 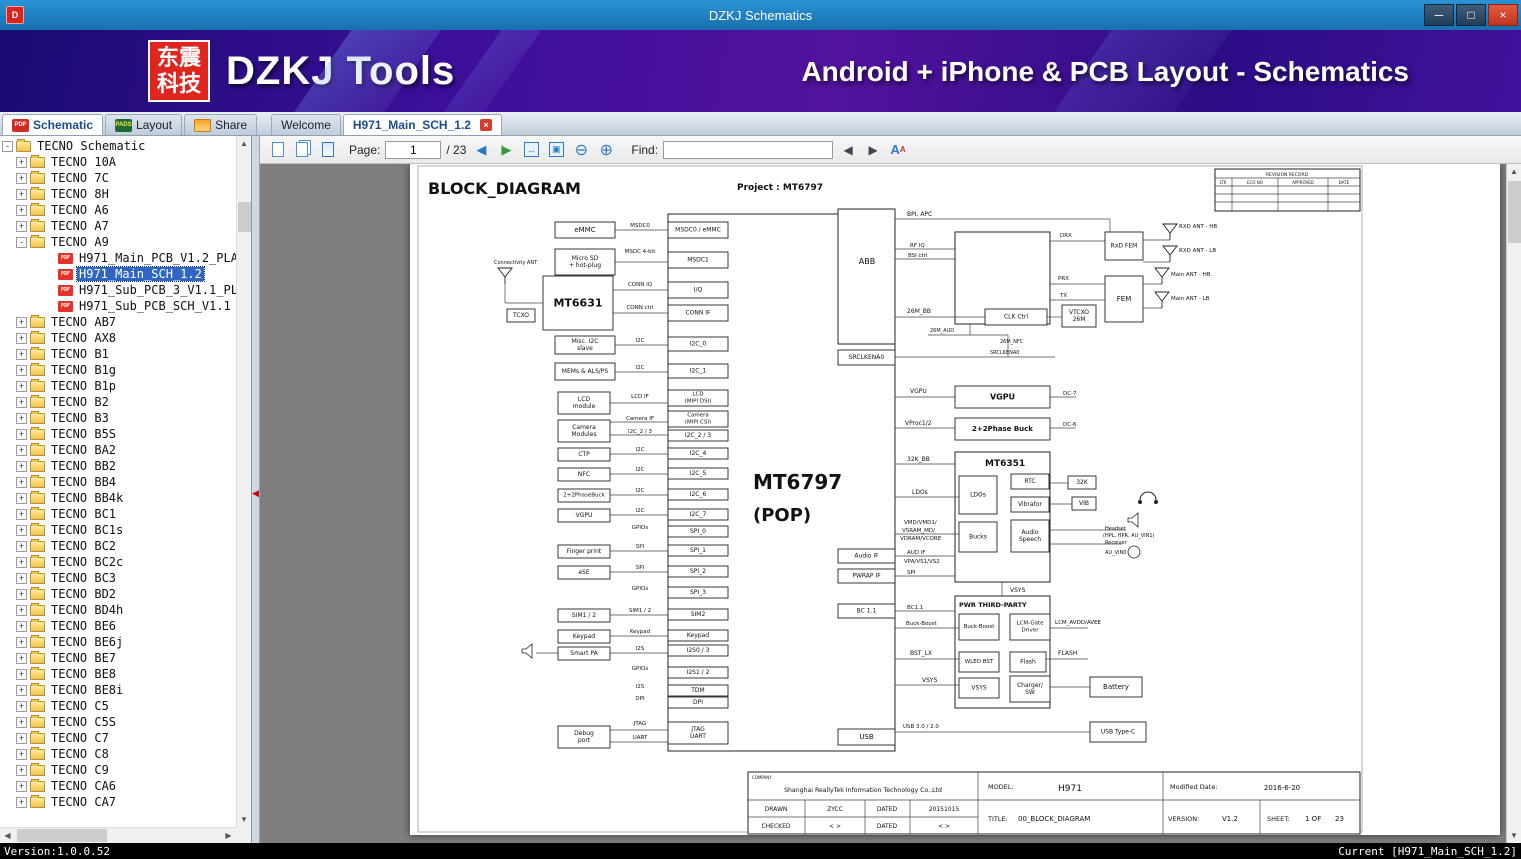 I want to click on tree-folder-TECNO BE6j: + TECNO BE6j, so click(x=118, y=642).